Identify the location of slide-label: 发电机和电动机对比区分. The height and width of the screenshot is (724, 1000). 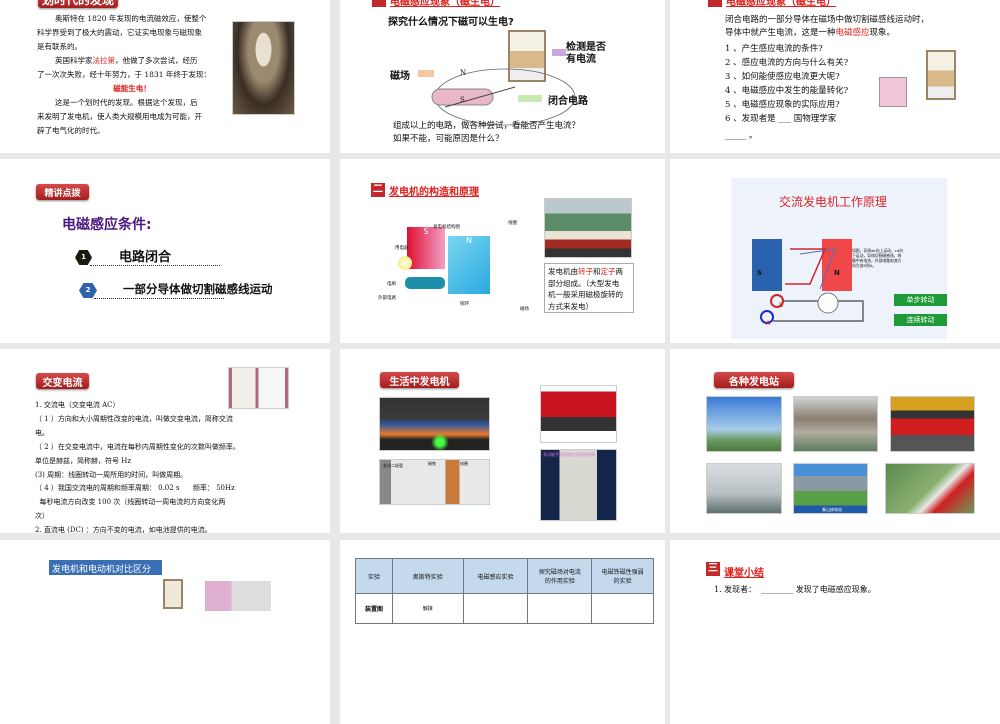
(105, 567).